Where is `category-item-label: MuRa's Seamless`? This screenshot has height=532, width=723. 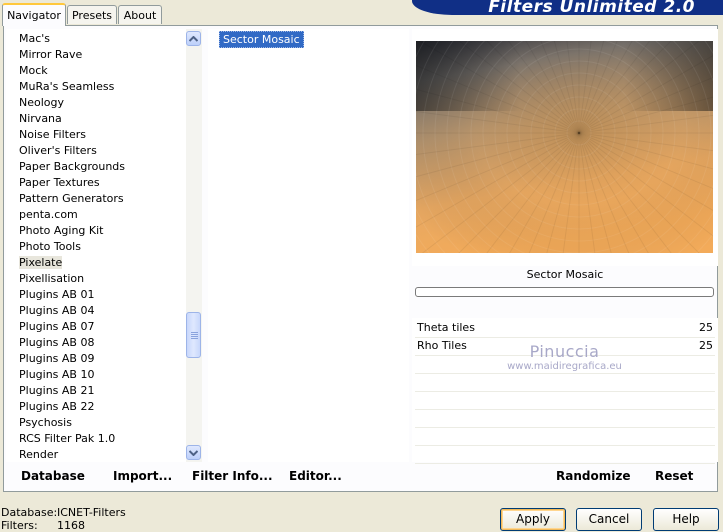 category-item-label: MuRa's Seamless is located at coordinates (67, 86).